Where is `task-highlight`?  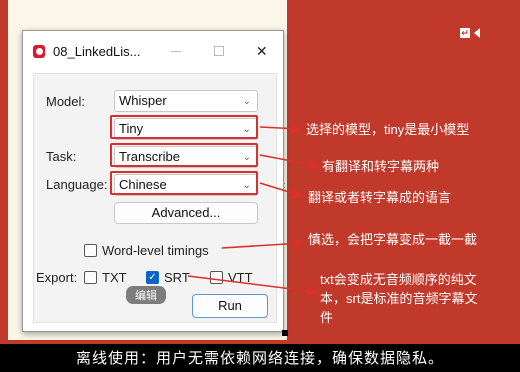 task-highlight is located at coordinates (184, 155).